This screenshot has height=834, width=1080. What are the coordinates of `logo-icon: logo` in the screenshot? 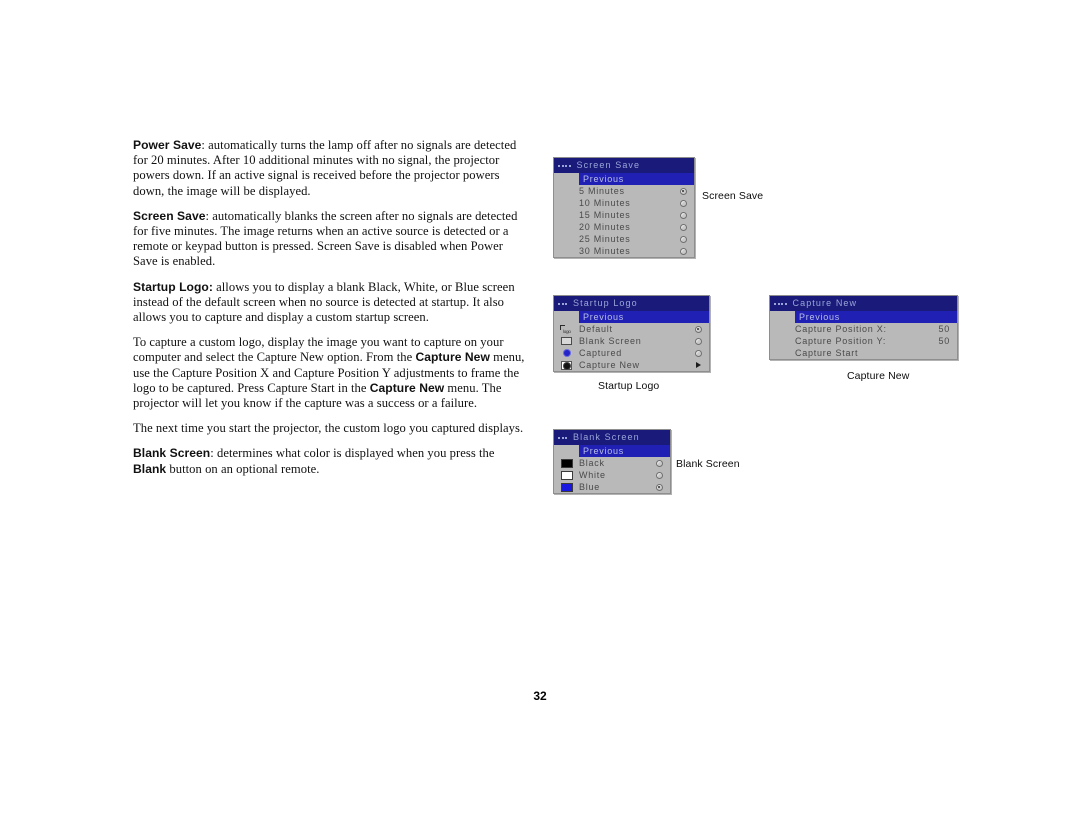 It's located at (566, 329).